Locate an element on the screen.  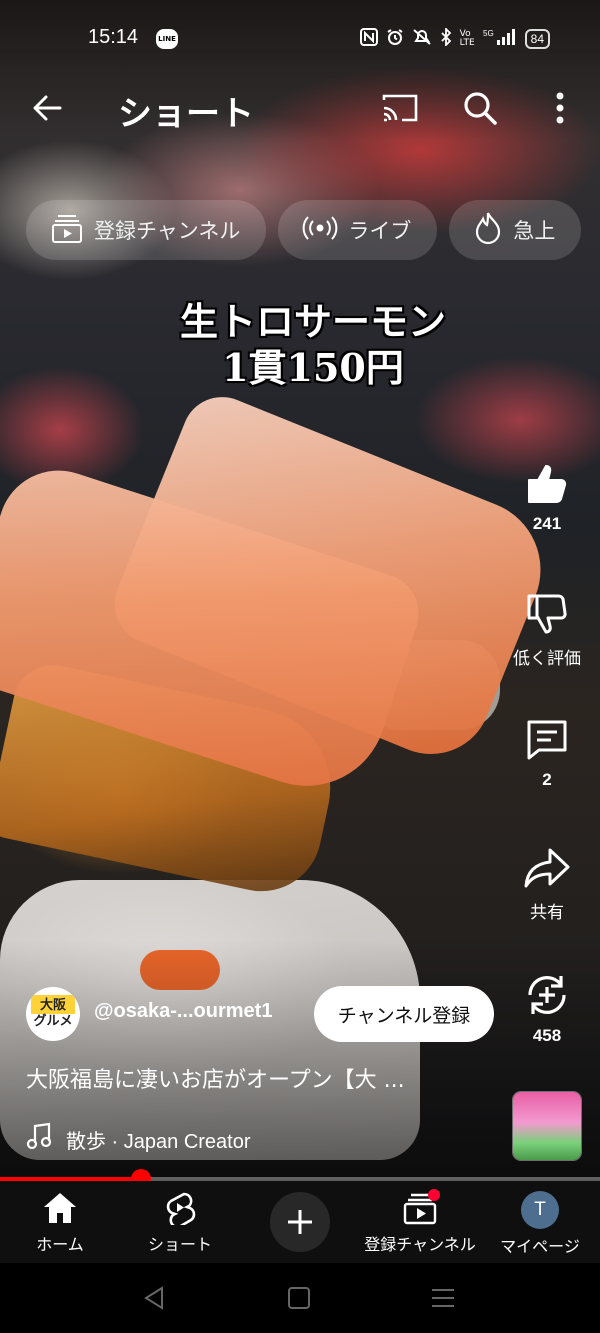
channel-avatar: 大阪 グルメ is located at coordinates (53, 1014).